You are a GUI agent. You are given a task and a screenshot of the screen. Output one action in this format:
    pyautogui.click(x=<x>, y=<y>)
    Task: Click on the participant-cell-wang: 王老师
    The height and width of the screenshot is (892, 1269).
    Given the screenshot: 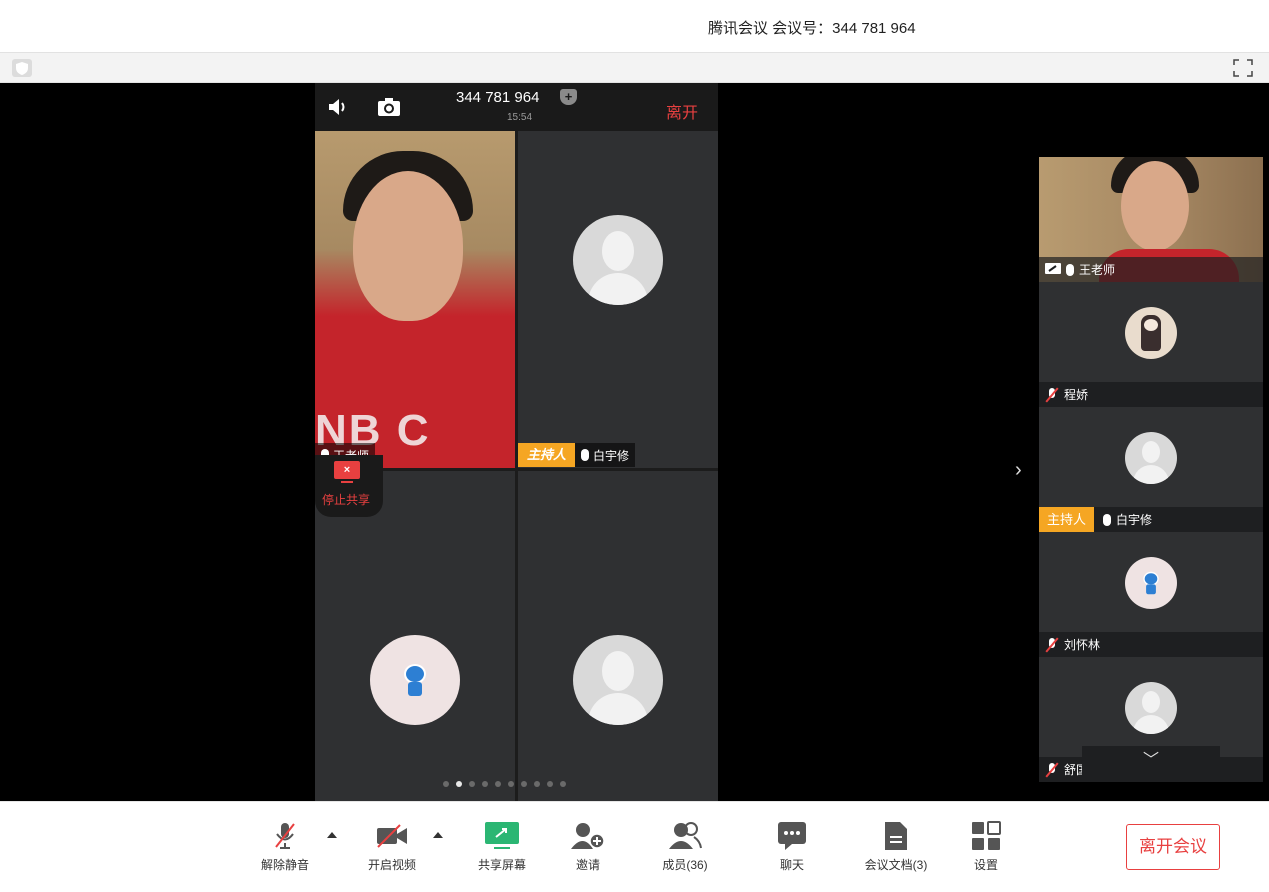 What is the action you would take?
    pyautogui.click(x=1151, y=219)
    